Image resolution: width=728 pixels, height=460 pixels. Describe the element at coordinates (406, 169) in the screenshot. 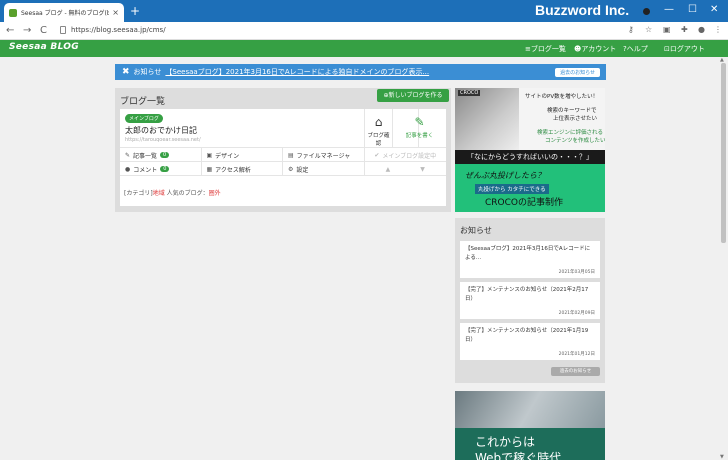

I see `menu-order-controls: ▲ ▼` at that location.